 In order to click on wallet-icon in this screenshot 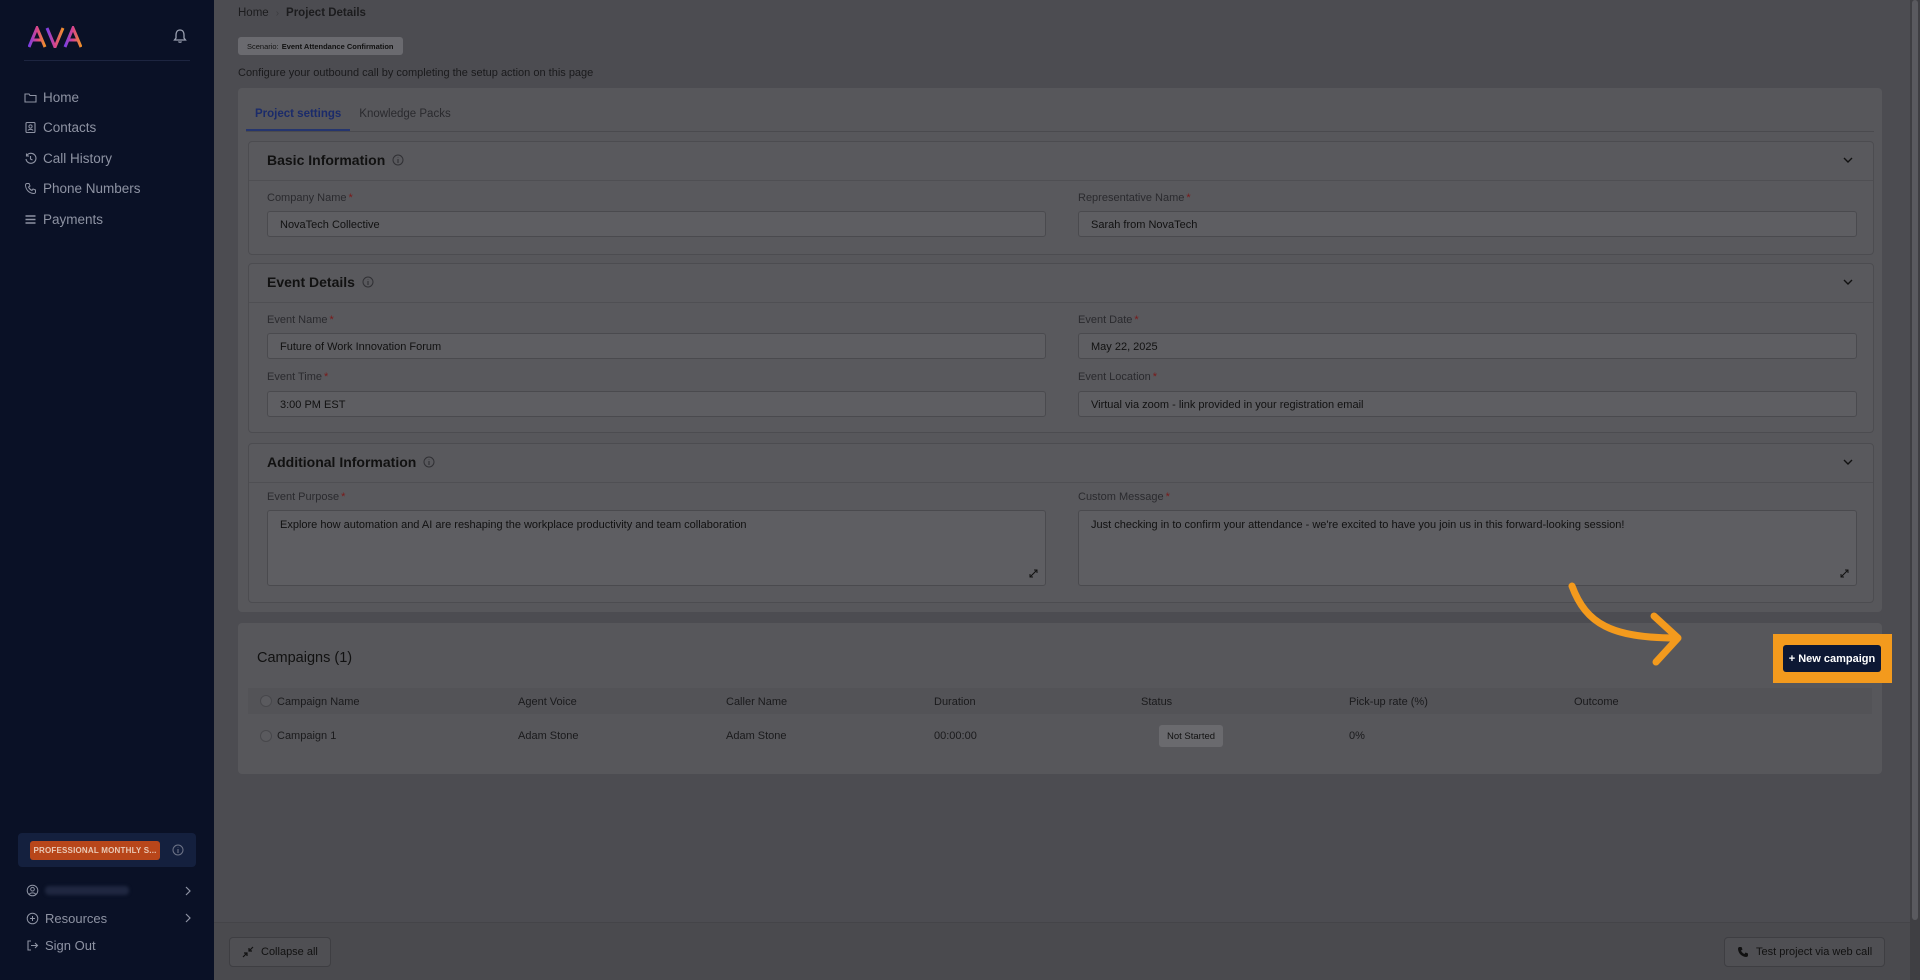, I will do `click(30, 219)`.